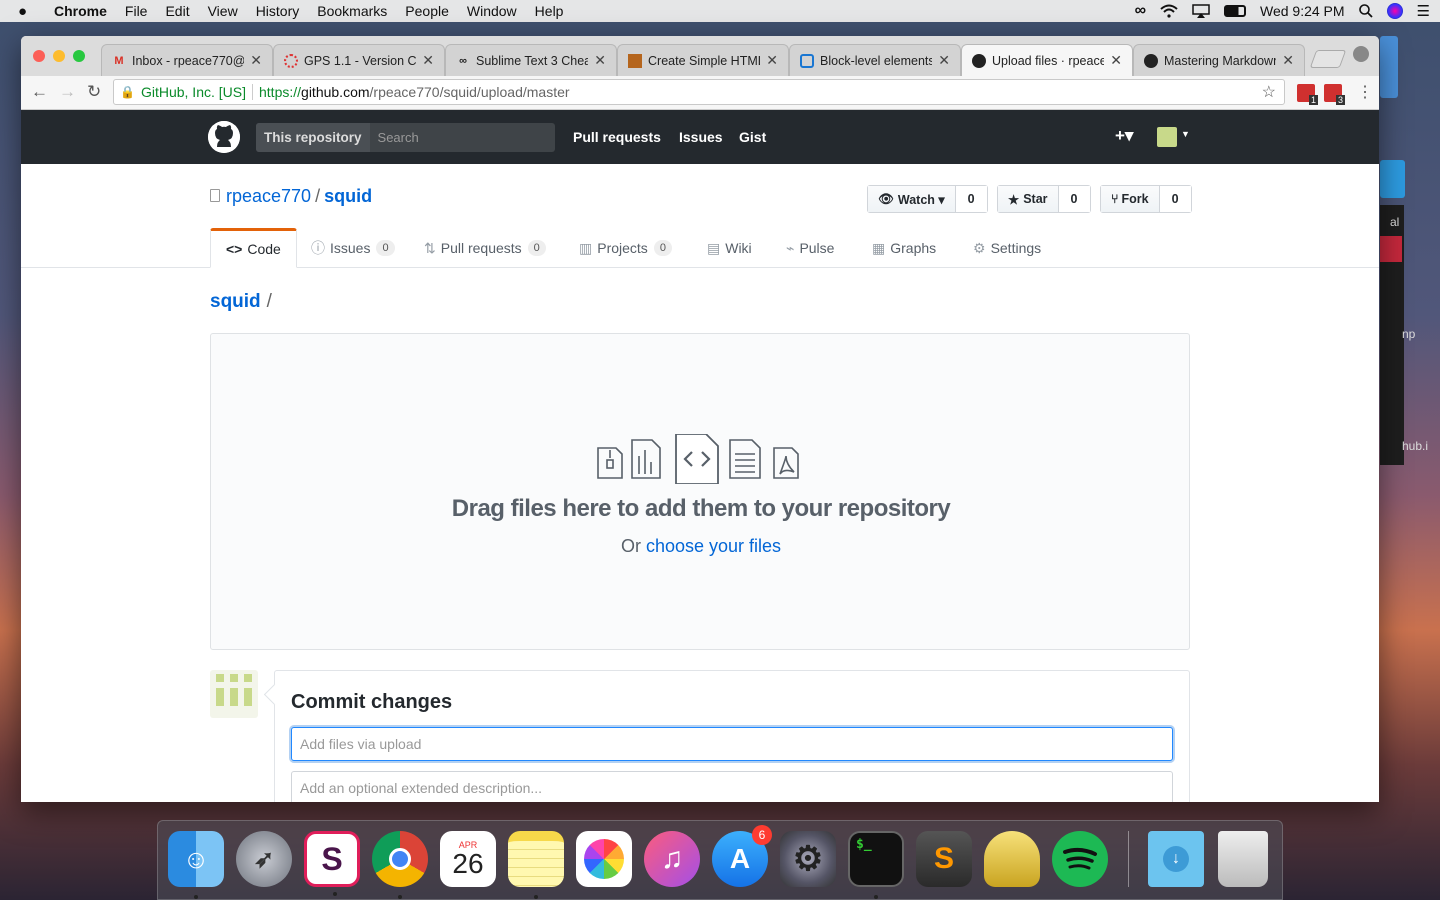 The width and height of the screenshot is (1440, 900). I want to click on site-identity: GitHub, Inc. [US], so click(193, 92).